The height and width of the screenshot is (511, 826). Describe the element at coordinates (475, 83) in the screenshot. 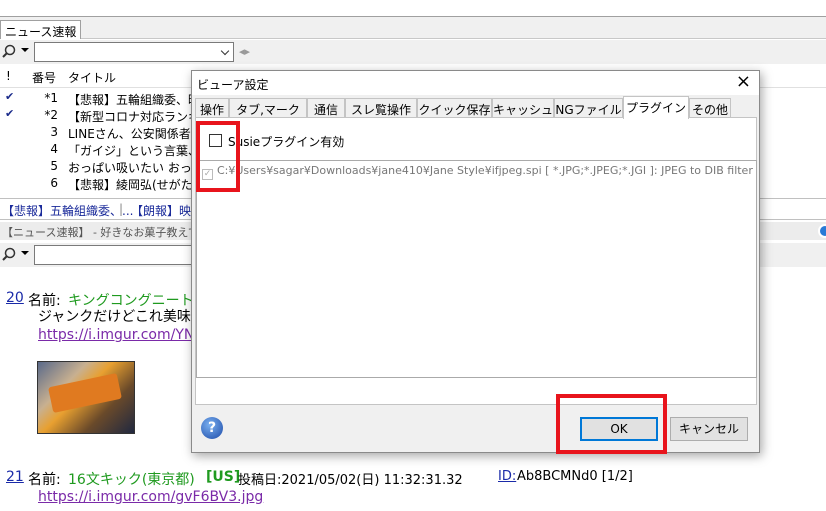

I see `dialog-titlebar: ビューア設定 ×` at that location.